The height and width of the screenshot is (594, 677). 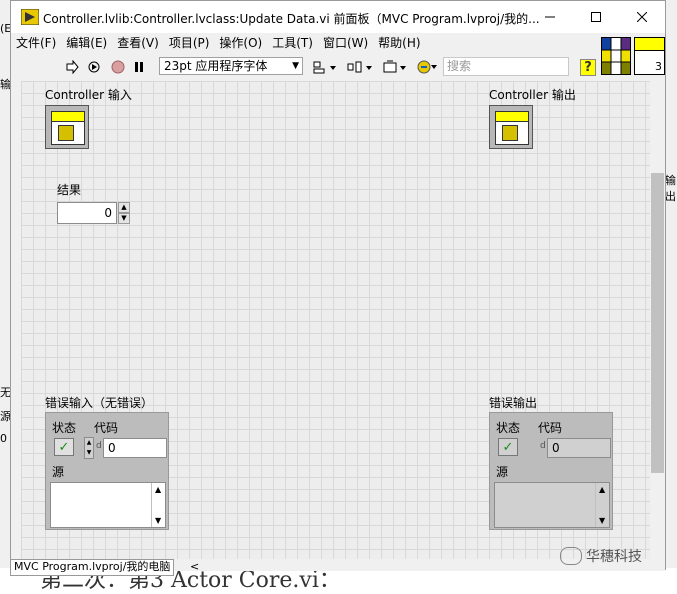 I want to click on menu-window: 窗口(W), so click(x=345, y=43).